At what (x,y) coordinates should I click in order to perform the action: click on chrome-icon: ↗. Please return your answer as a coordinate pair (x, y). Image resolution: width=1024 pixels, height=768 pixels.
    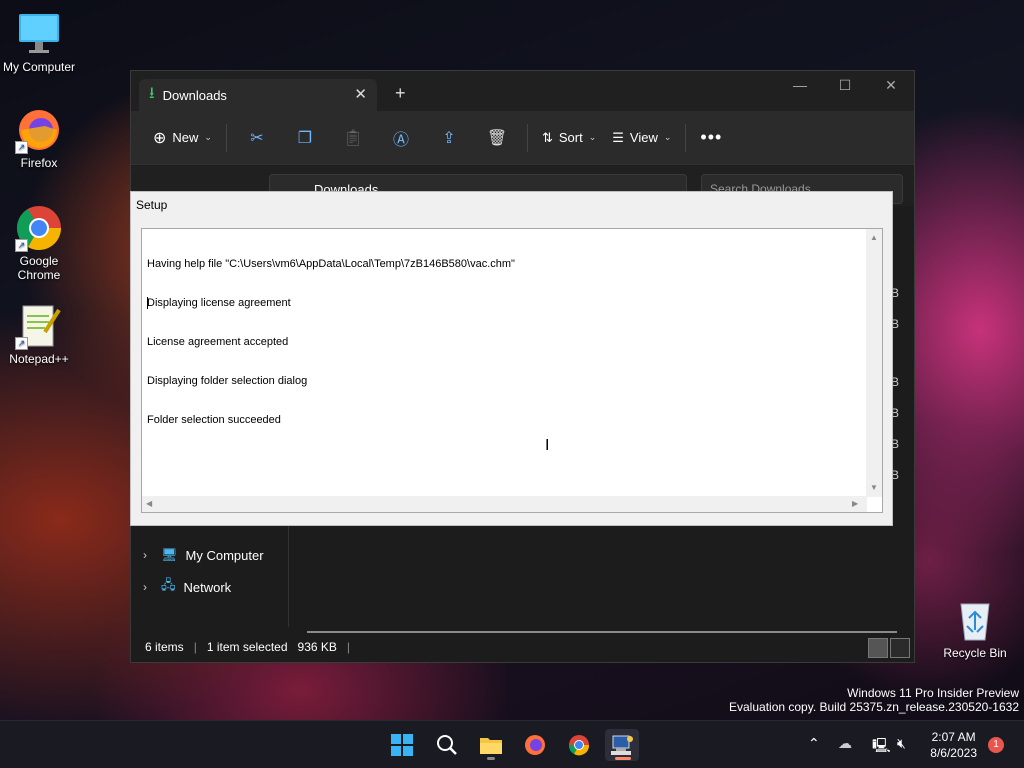
    Looking at the image, I should click on (39, 228).